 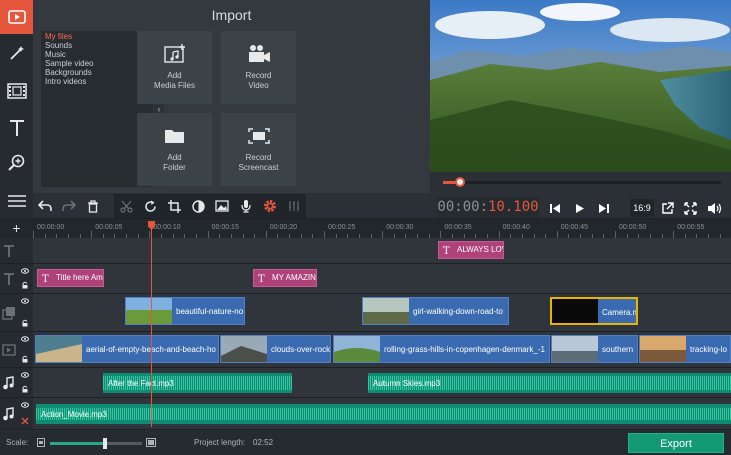 I want to click on detach-player-button, so click(x=667, y=208).